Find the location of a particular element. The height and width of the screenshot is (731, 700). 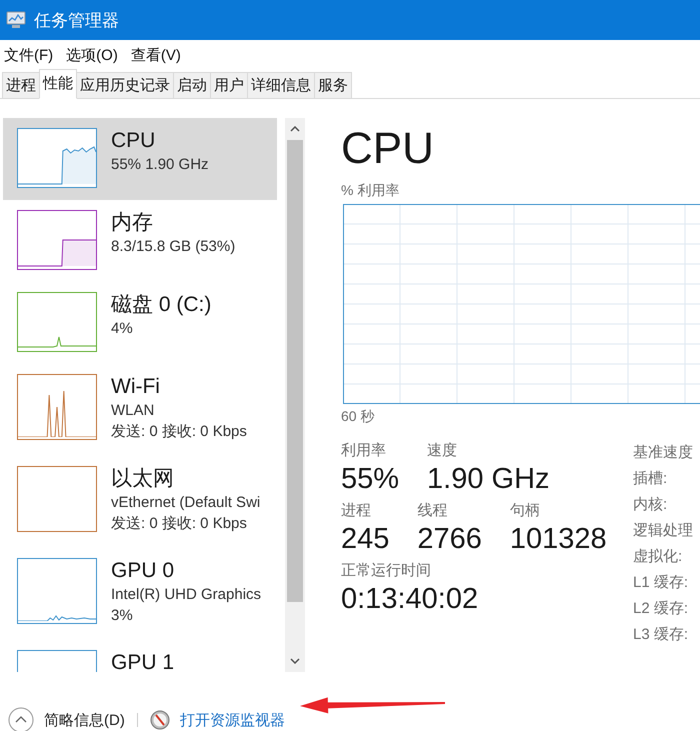

chevron-up-icon is located at coordinates (295, 129).